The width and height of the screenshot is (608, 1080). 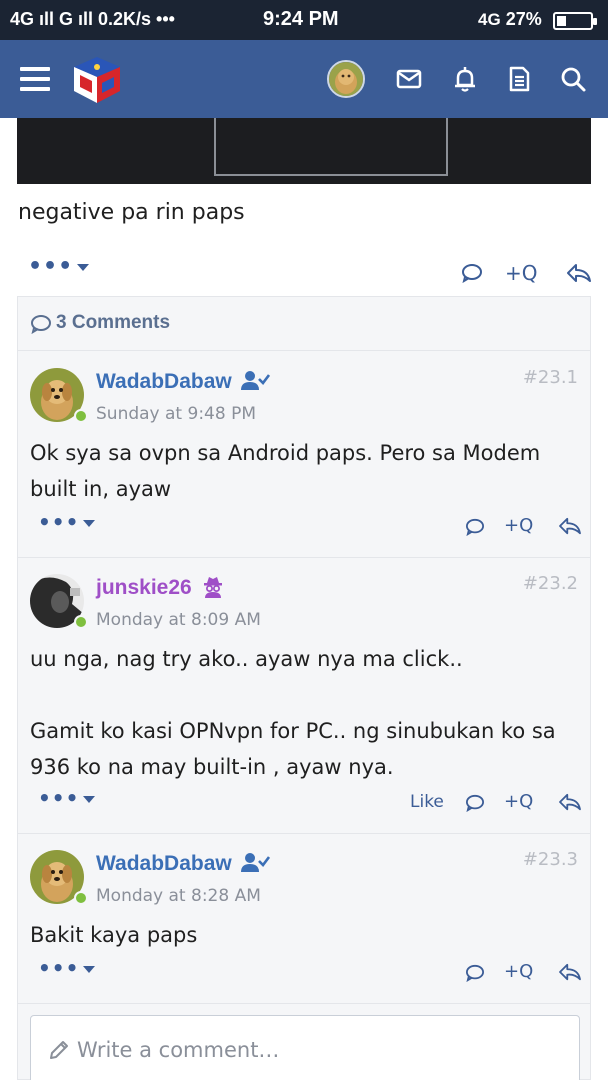 What do you see at coordinates (176, 414) in the screenshot?
I see `comment-timestamp: Sunday at 9:48 PM` at bounding box center [176, 414].